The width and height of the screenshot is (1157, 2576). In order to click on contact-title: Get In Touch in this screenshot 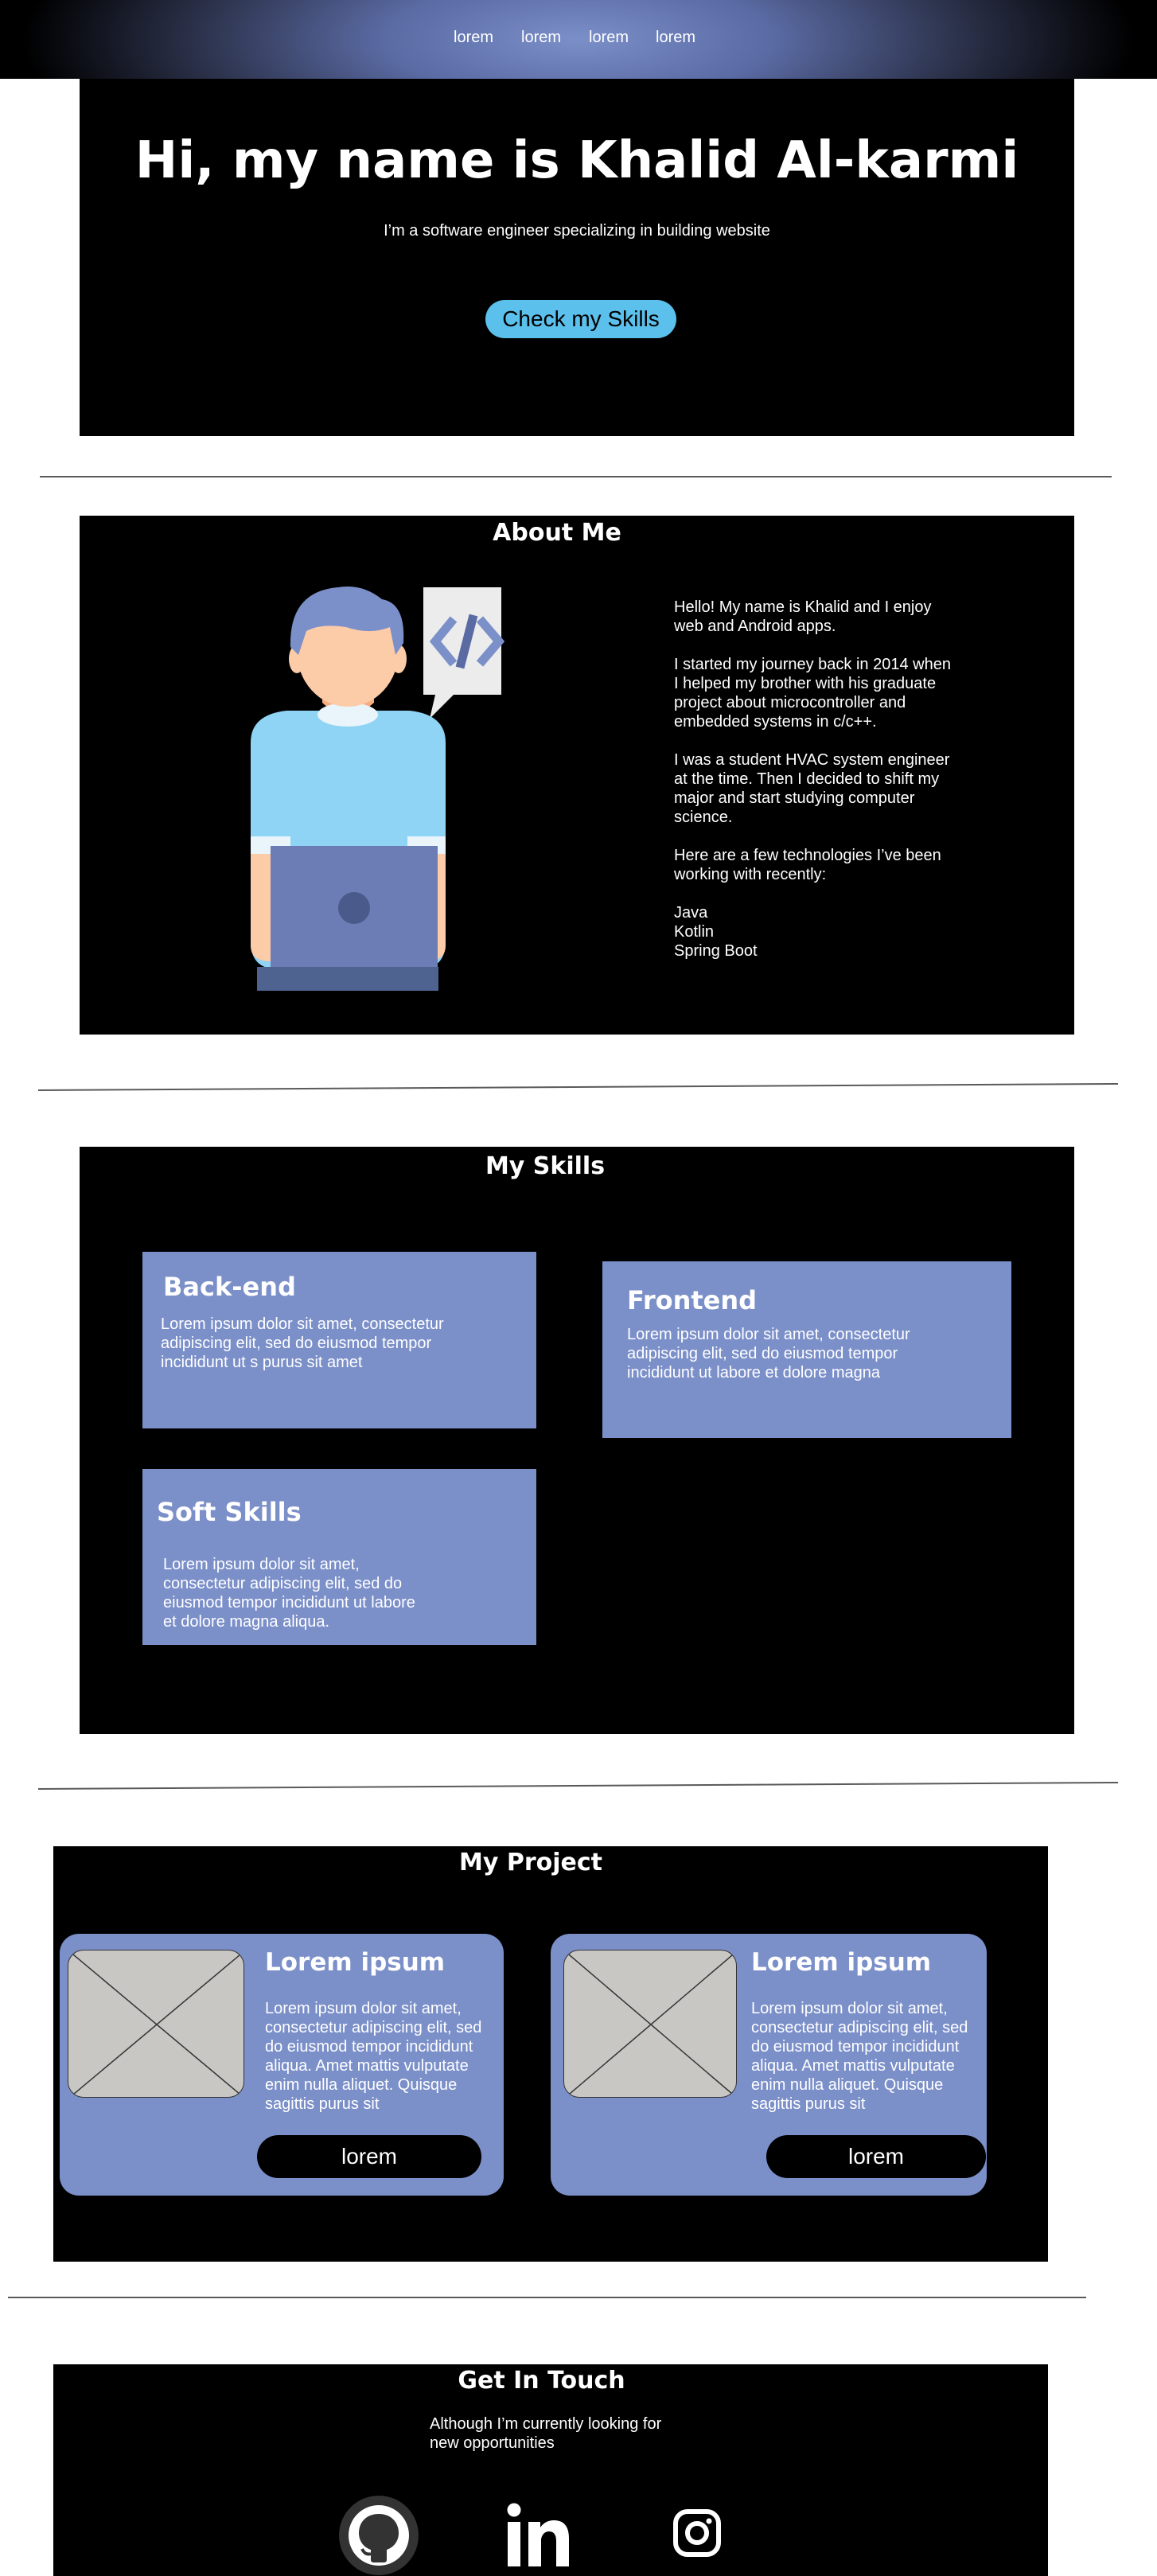, I will do `click(541, 2381)`.